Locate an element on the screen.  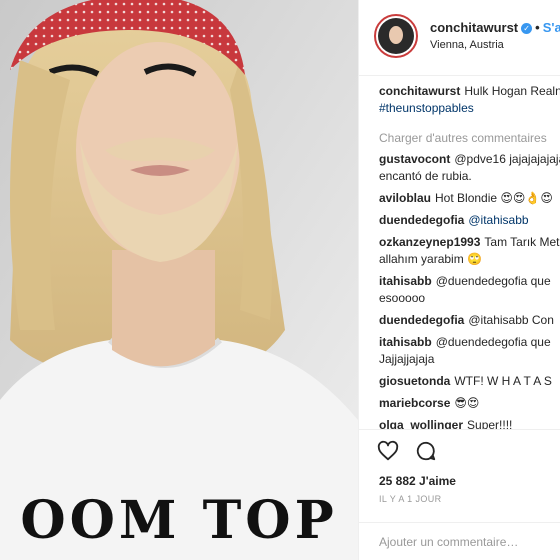
heart-icon is located at coordinates (388, 451).